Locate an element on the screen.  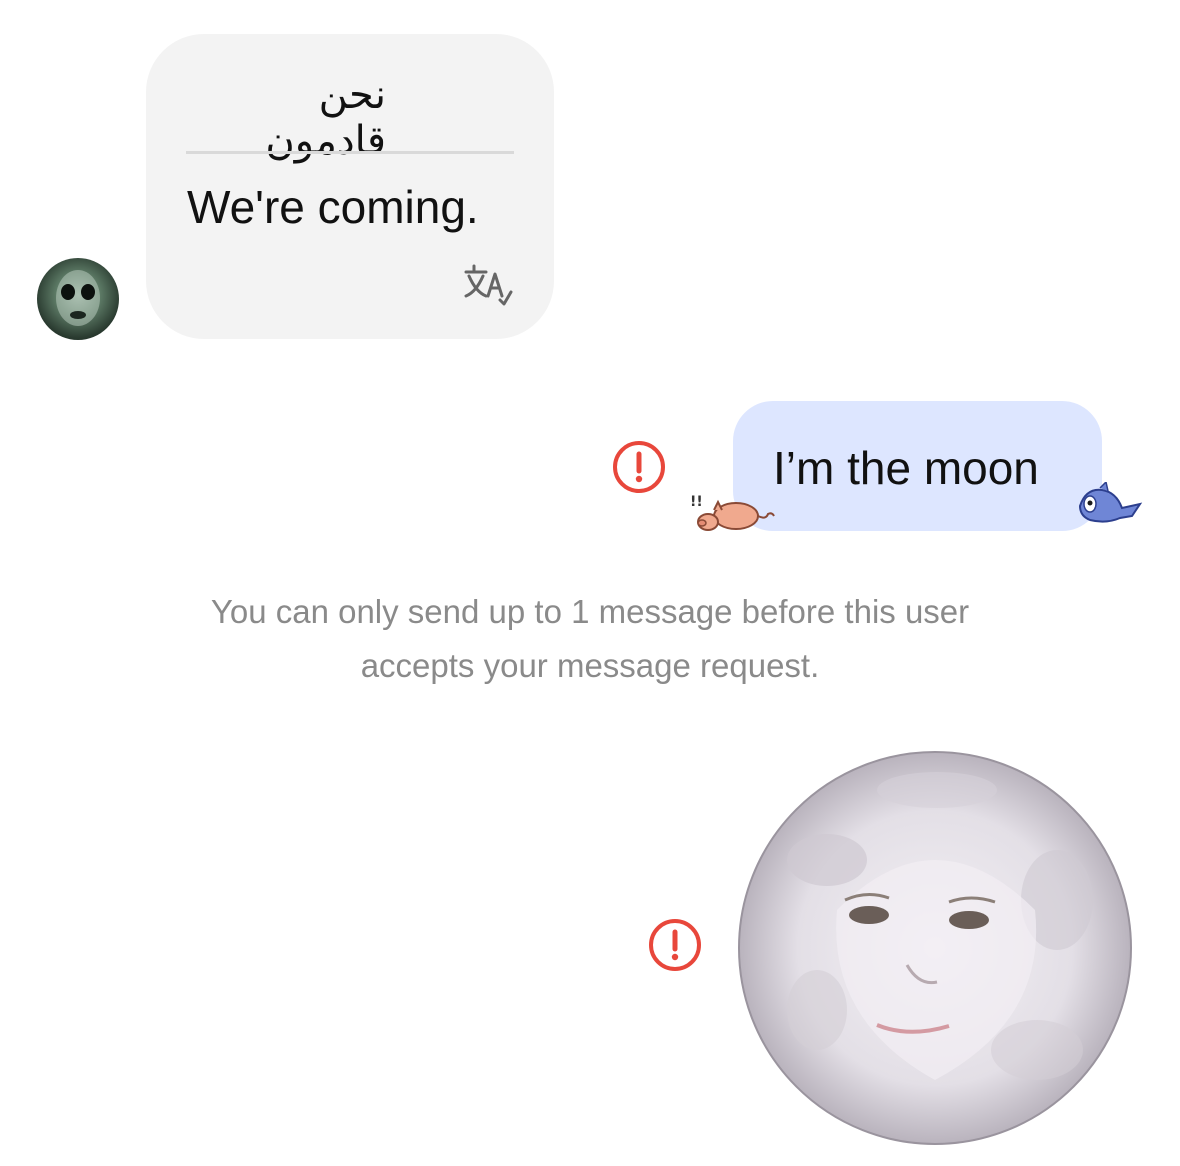
outgoing-message-bubble: I’m the moon is located at coordinates (917, 466).